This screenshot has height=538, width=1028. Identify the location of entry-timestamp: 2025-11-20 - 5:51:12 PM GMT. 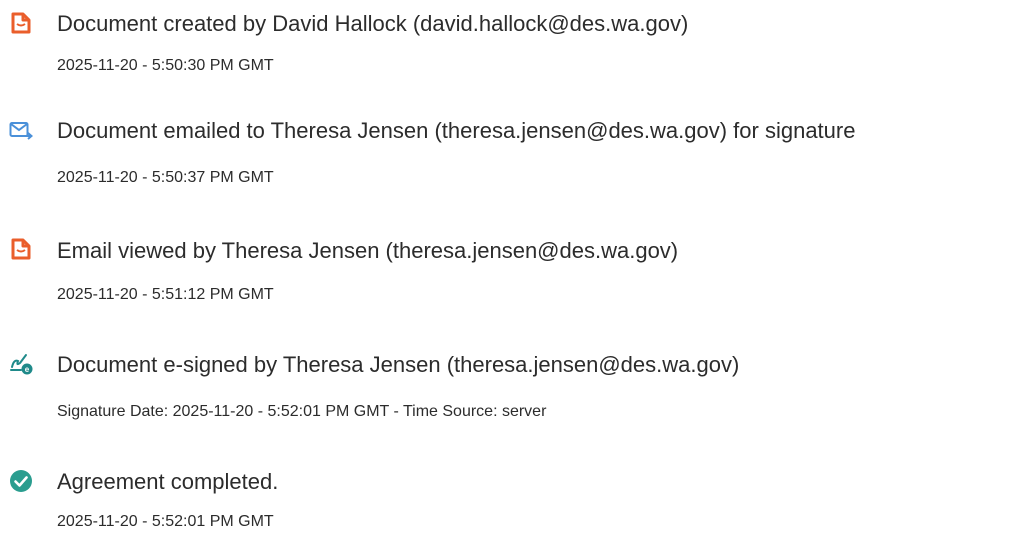
(165, 294).